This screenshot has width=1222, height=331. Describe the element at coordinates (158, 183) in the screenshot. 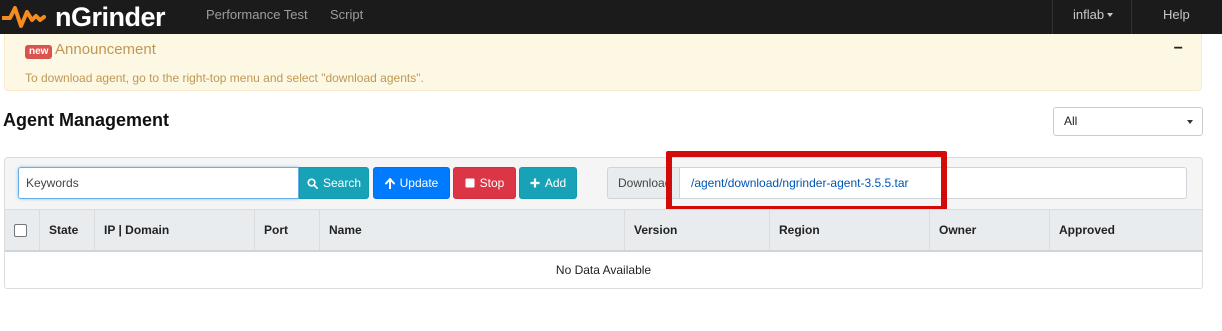

I see `search-input` at that location.